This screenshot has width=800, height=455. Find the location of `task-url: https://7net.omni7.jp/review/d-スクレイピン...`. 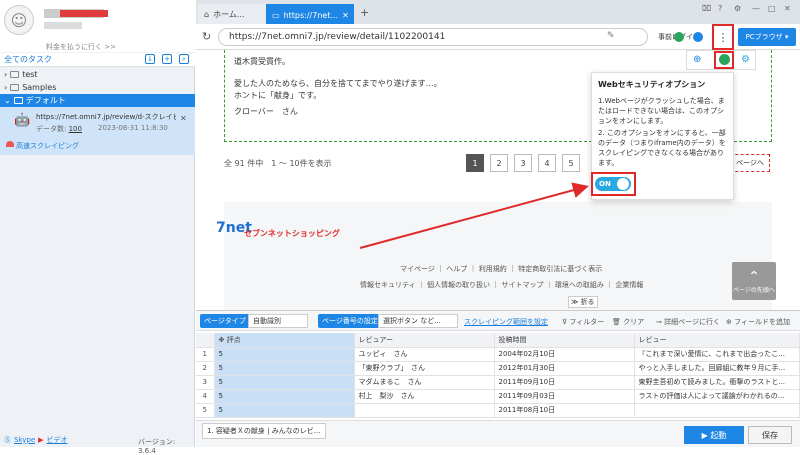

task-url: https://7net.omni7.jp/review/d-スクレイピン... is located at coordinates (106, 117).